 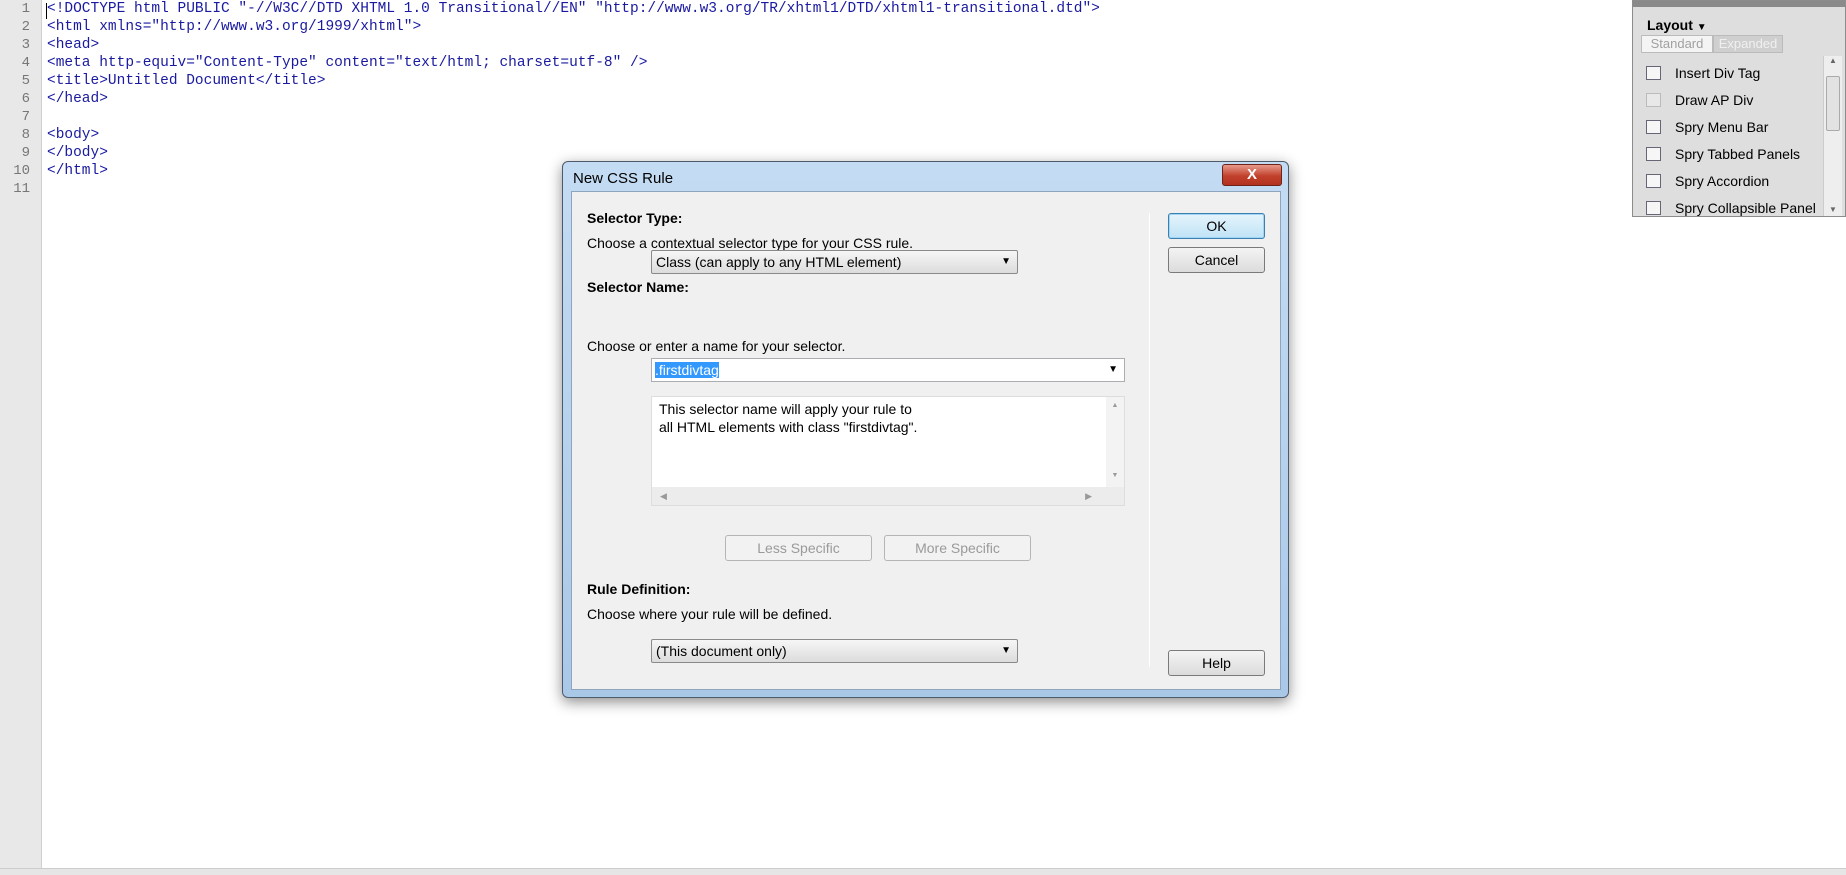 What do you see at coordinates (21, 171) in the screenshot?
I see `line-number: 10` at bounding box center [21, 171].